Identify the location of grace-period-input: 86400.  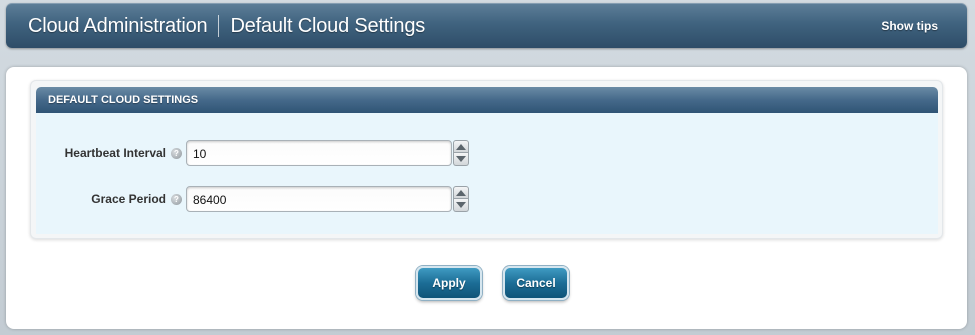
(319, 199).